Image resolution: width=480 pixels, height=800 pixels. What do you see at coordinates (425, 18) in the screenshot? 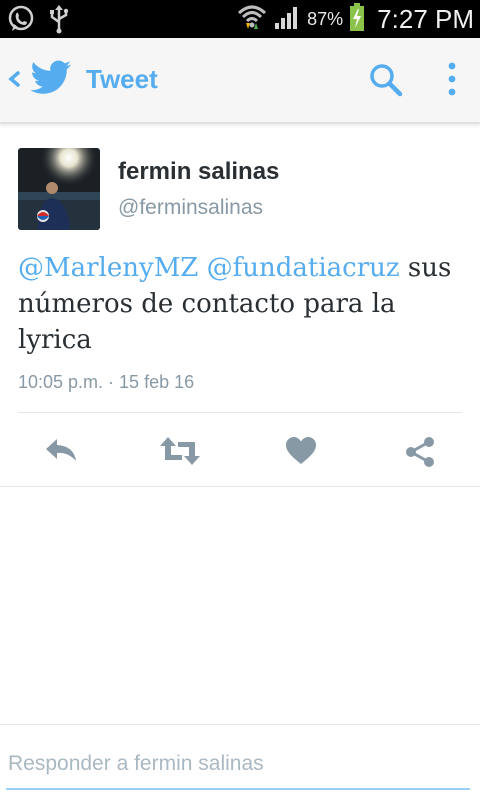
I see `clock: 7:27 PM` at bounding box center [425, 18].